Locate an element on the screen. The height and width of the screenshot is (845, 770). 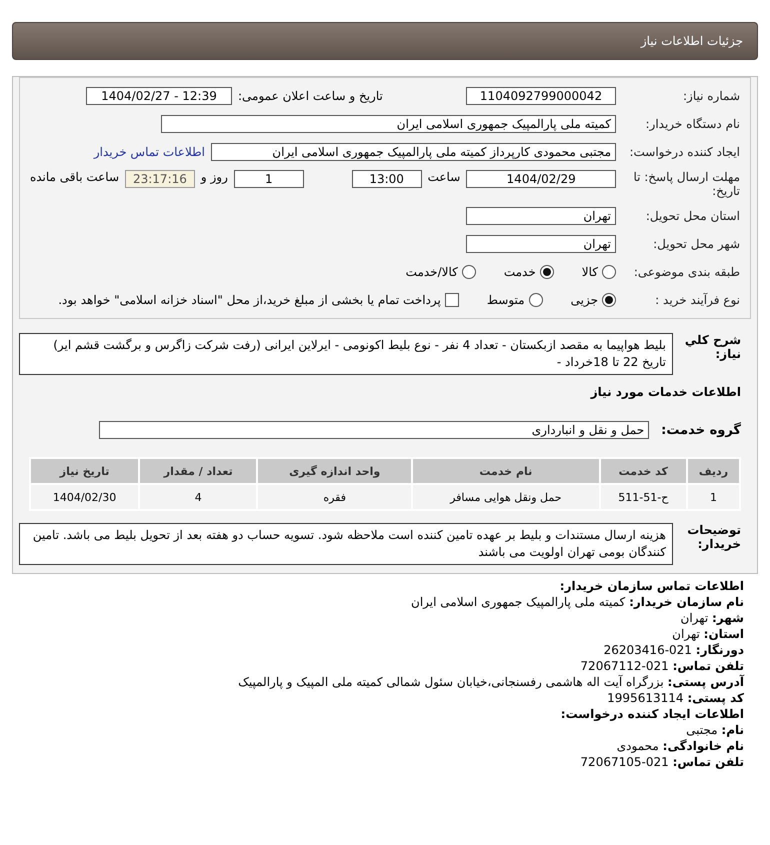
table-cell: 1 is located at coordinates (713, 497).